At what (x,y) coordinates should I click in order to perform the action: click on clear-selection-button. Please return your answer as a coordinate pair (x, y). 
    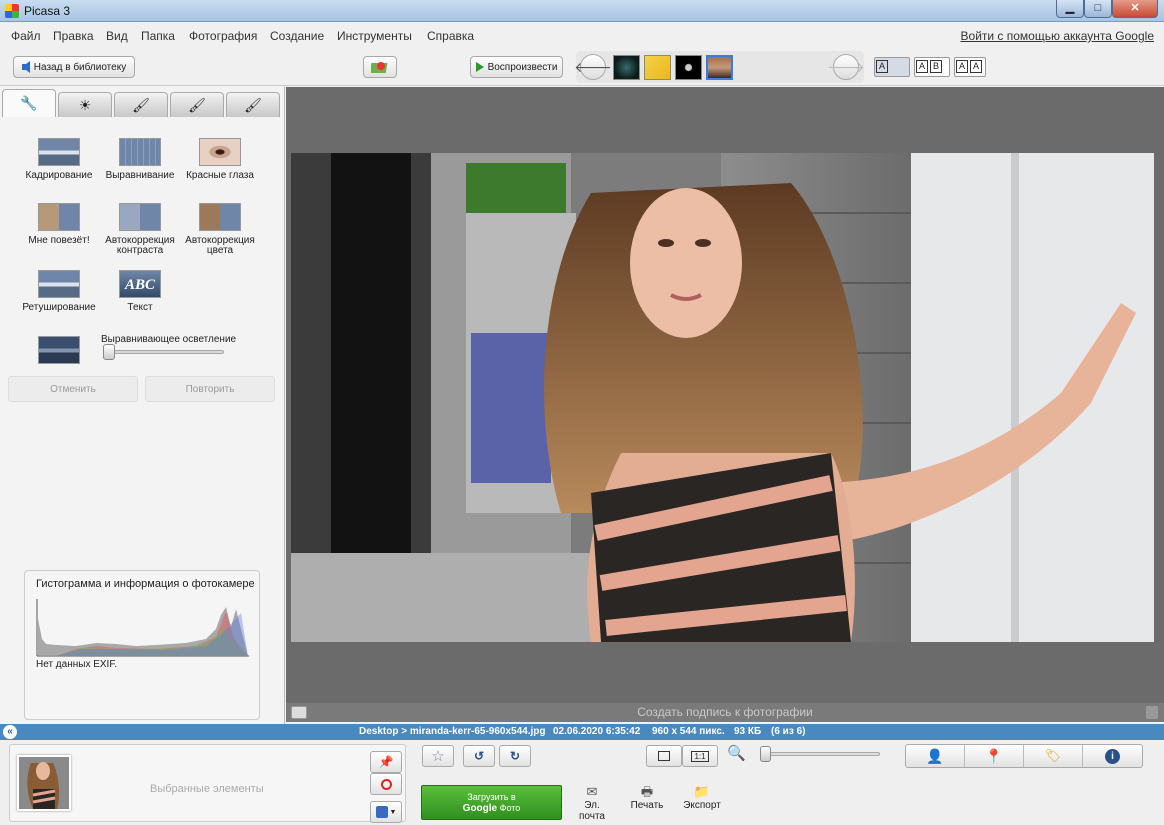
    Looking at the image, I should click on (386, 784).